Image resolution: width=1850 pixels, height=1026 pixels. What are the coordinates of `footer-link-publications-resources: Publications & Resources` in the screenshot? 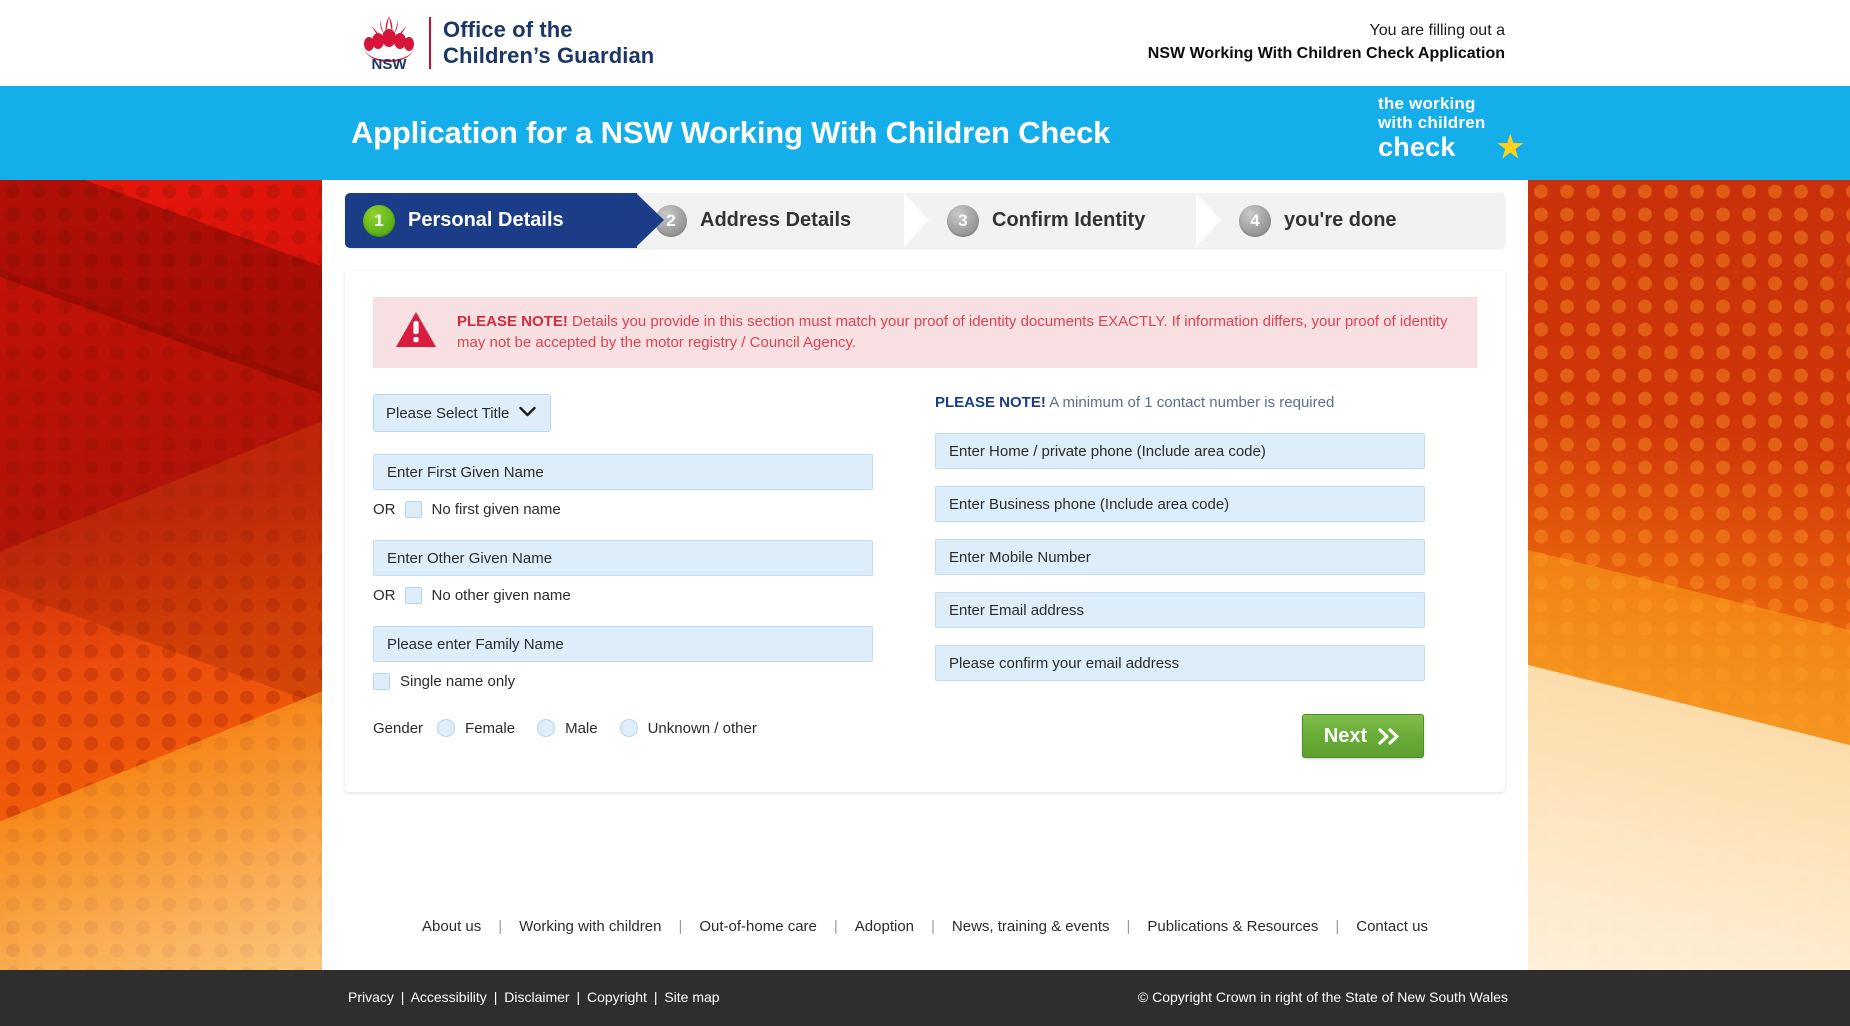 It's located at (1232, 926).